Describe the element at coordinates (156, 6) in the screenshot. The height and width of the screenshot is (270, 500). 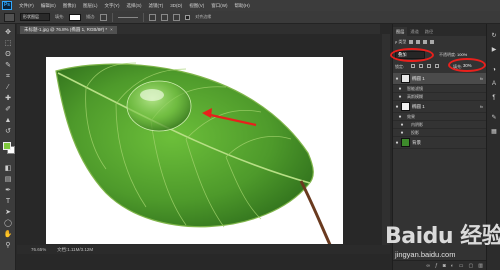
I see `menu-filter: 滤镜(T)` at that location.